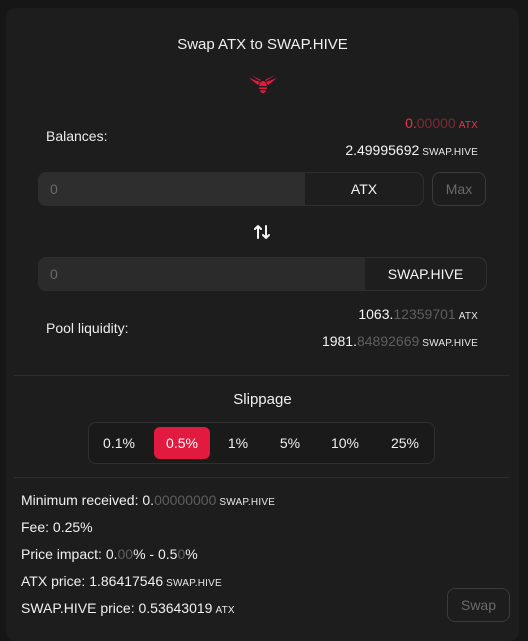  I want to click on to-amount-input, so click(203, 274).